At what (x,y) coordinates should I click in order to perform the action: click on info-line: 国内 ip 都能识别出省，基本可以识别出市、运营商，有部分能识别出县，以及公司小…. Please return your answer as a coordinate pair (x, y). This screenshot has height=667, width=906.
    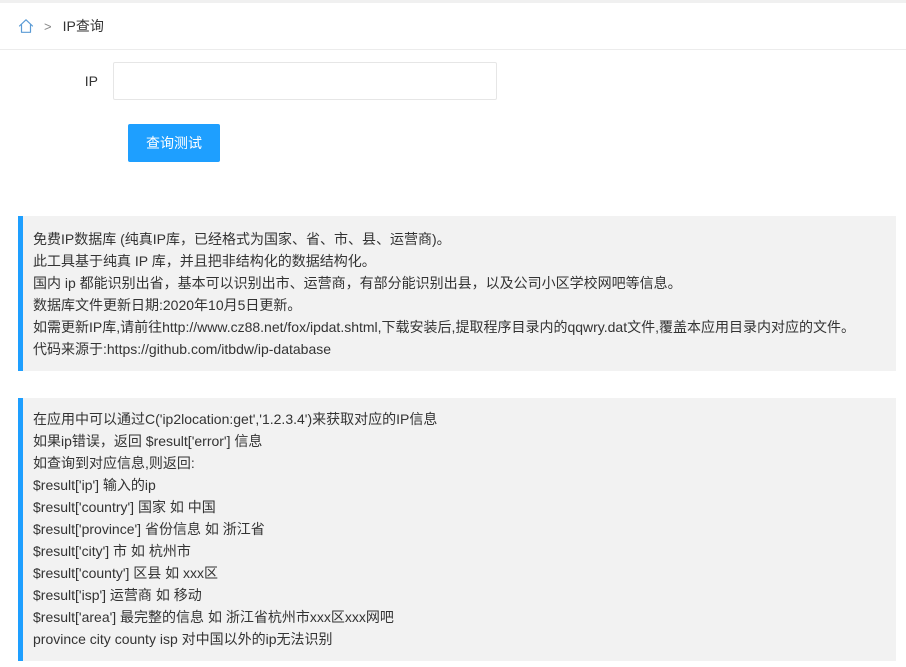
    Looking at the image, I should click on (357, 283).